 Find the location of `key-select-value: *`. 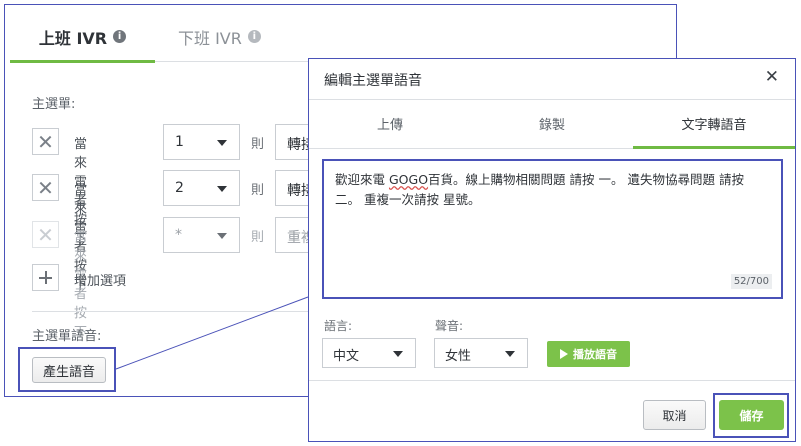

key-select-value: * is located at coordinates (178, 235).